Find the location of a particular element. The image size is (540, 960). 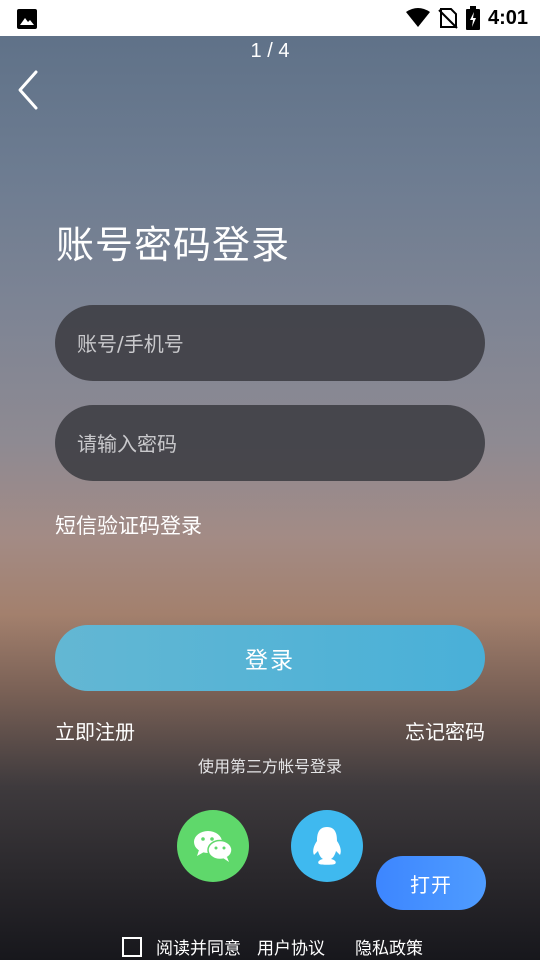

agreement-checkbox is located at coordinates (132, 946).